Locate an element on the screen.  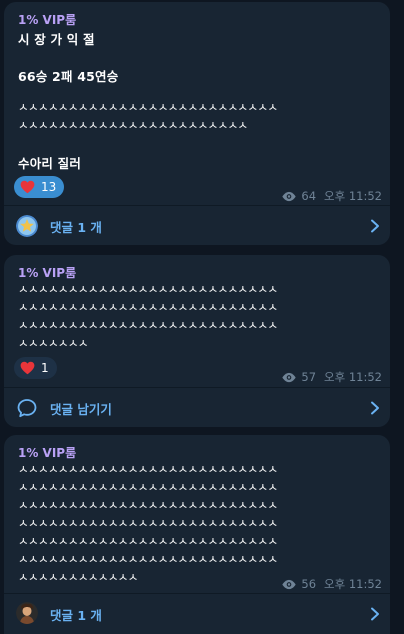
view-count: 56 is located at coordinates (309, 584).